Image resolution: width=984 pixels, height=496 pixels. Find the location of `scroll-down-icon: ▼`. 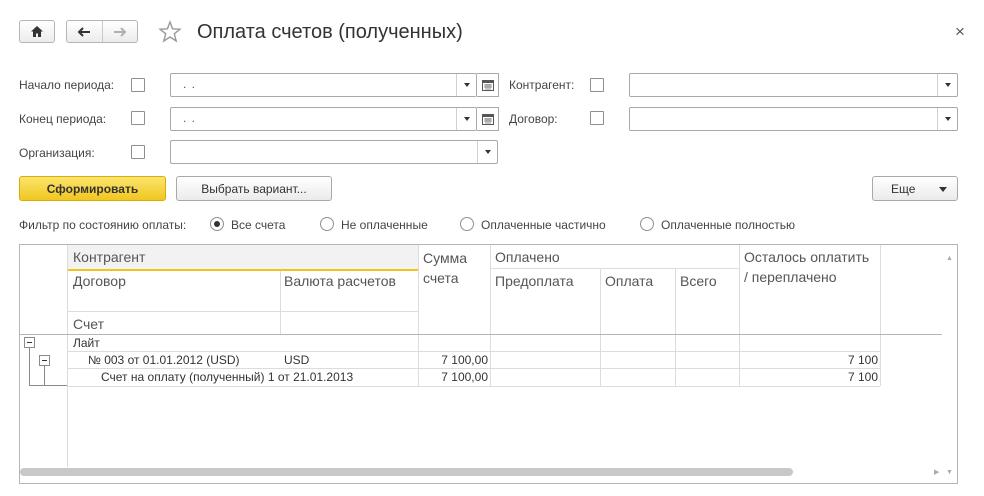

scroll-down-icon: ▼ is located at coordinates (949, 472).